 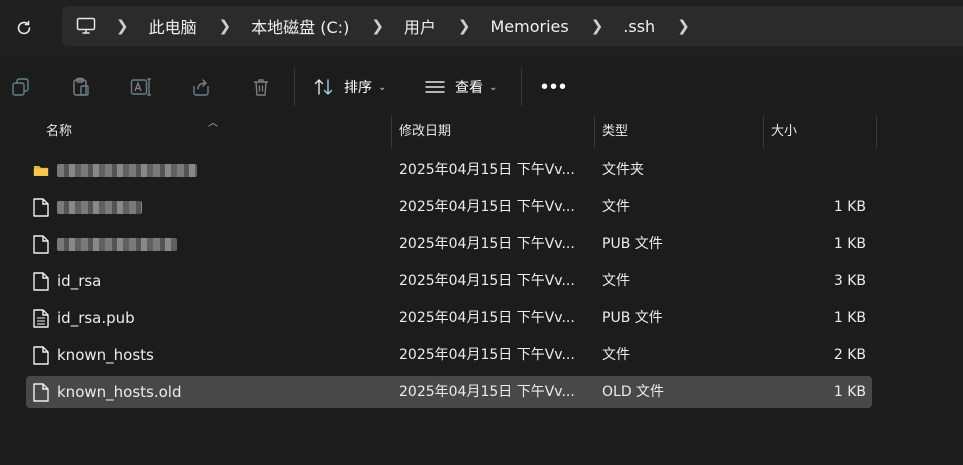 I want to click on column-size: 大小, so click(x=784, y=132).